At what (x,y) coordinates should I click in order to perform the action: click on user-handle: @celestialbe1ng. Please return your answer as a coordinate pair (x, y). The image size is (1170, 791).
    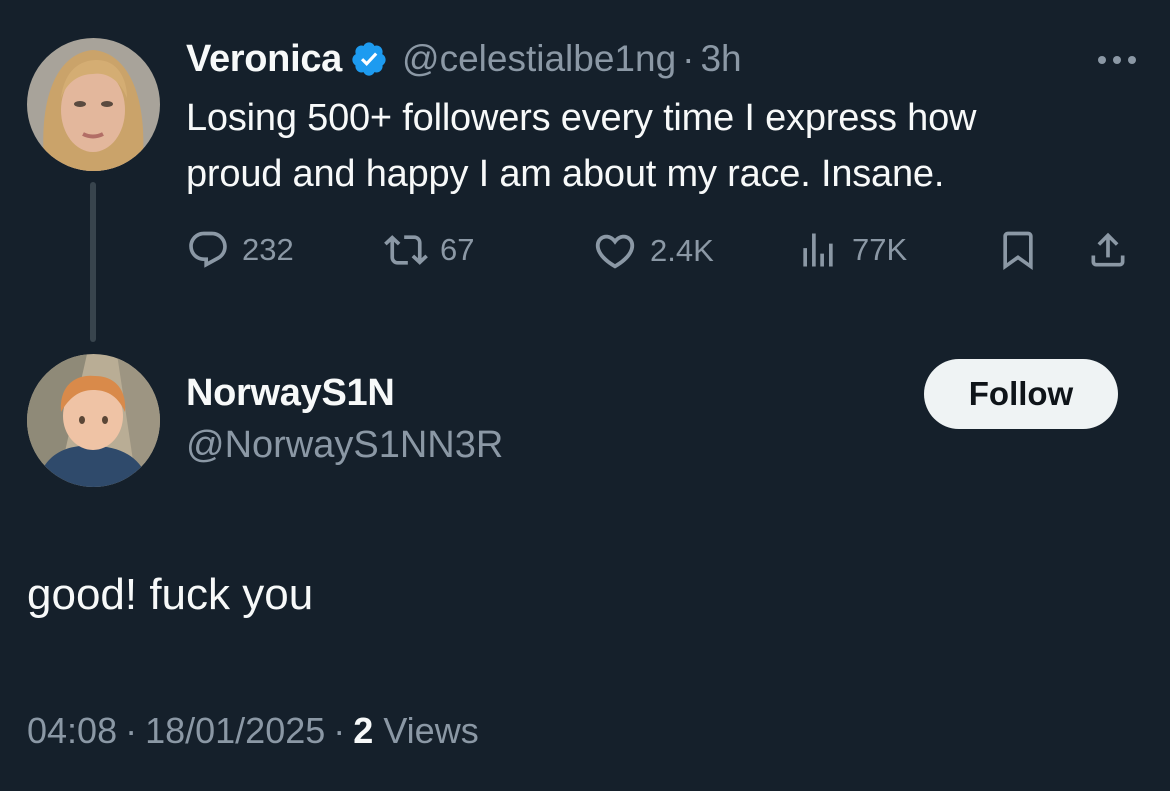
    Looking at the image, I should click on (539, 59).